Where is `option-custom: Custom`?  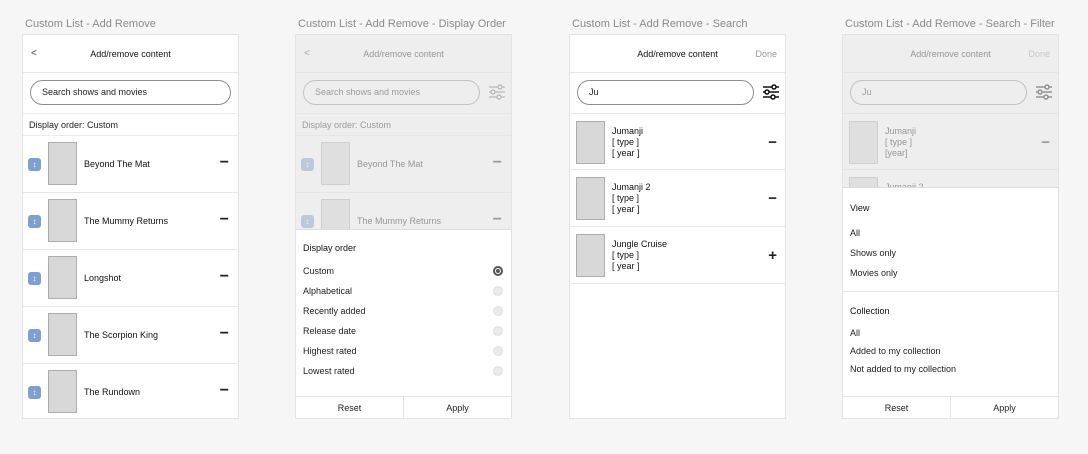 option-custom: Custom is located at coordinates (403, 271).